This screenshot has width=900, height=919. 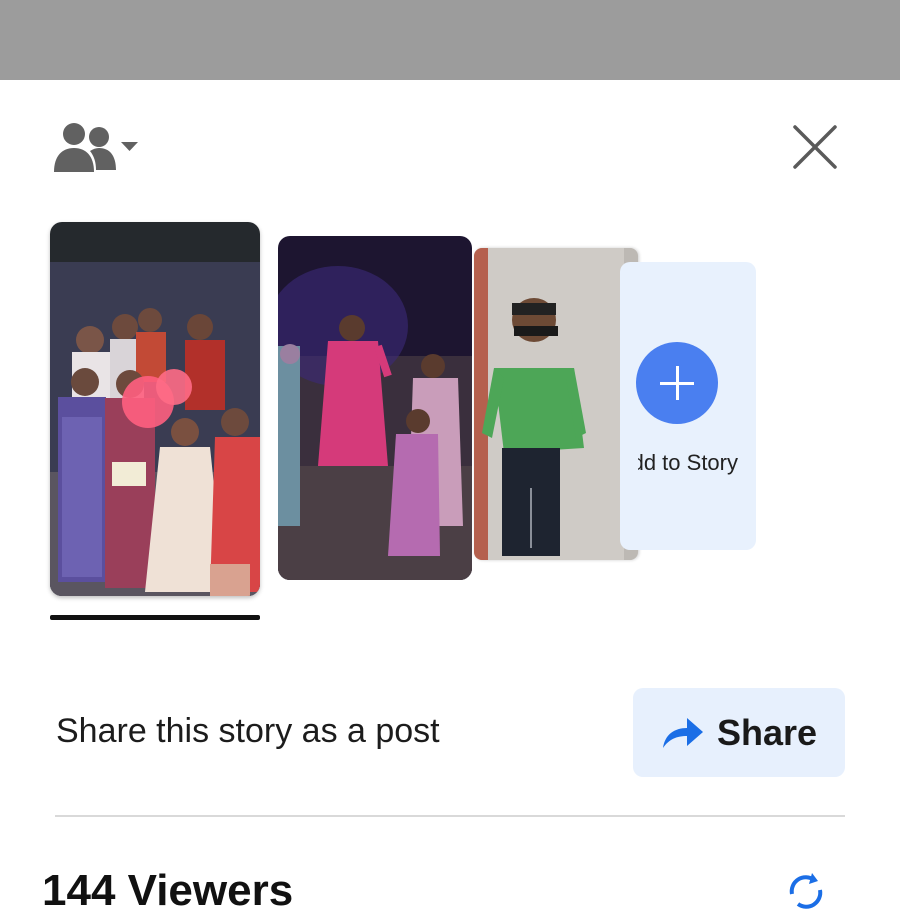 What do you see at coordinates (450, 816) in the screenshot?
I see `divider` at bounding box center [450, 816].